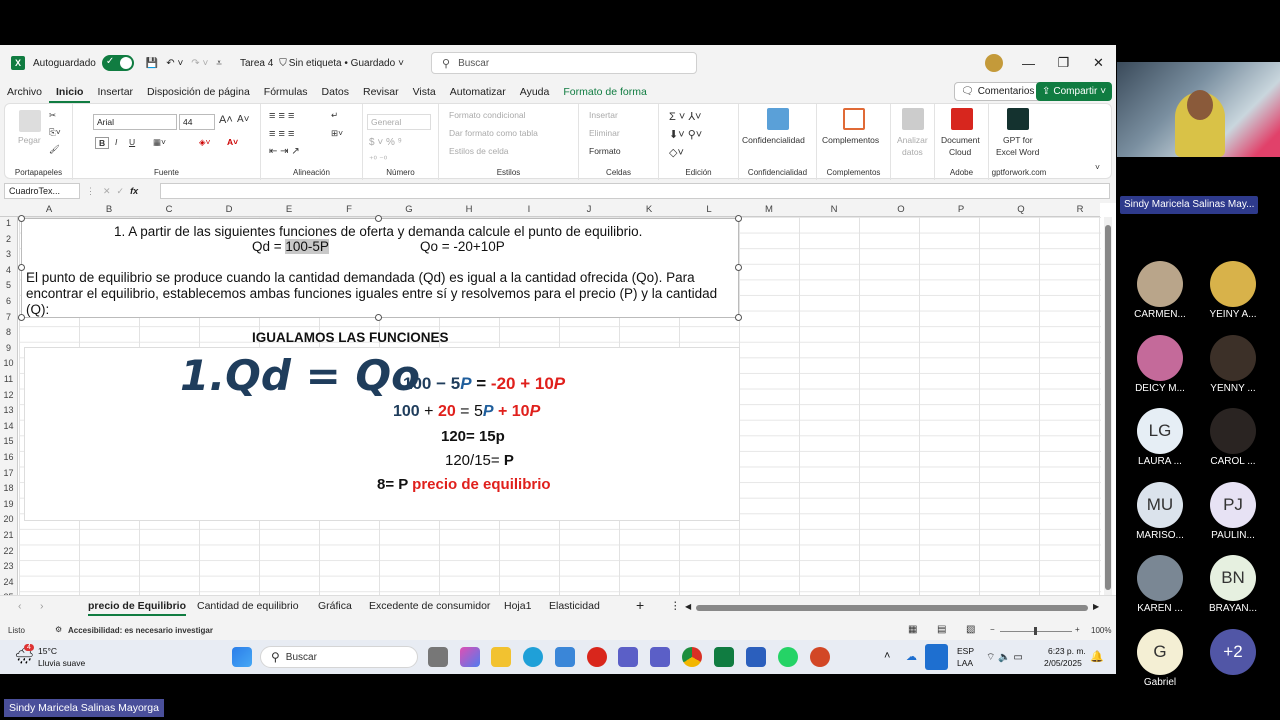 The image size is (1280, 720). I want to click on col-header: D, so click(229, 209).